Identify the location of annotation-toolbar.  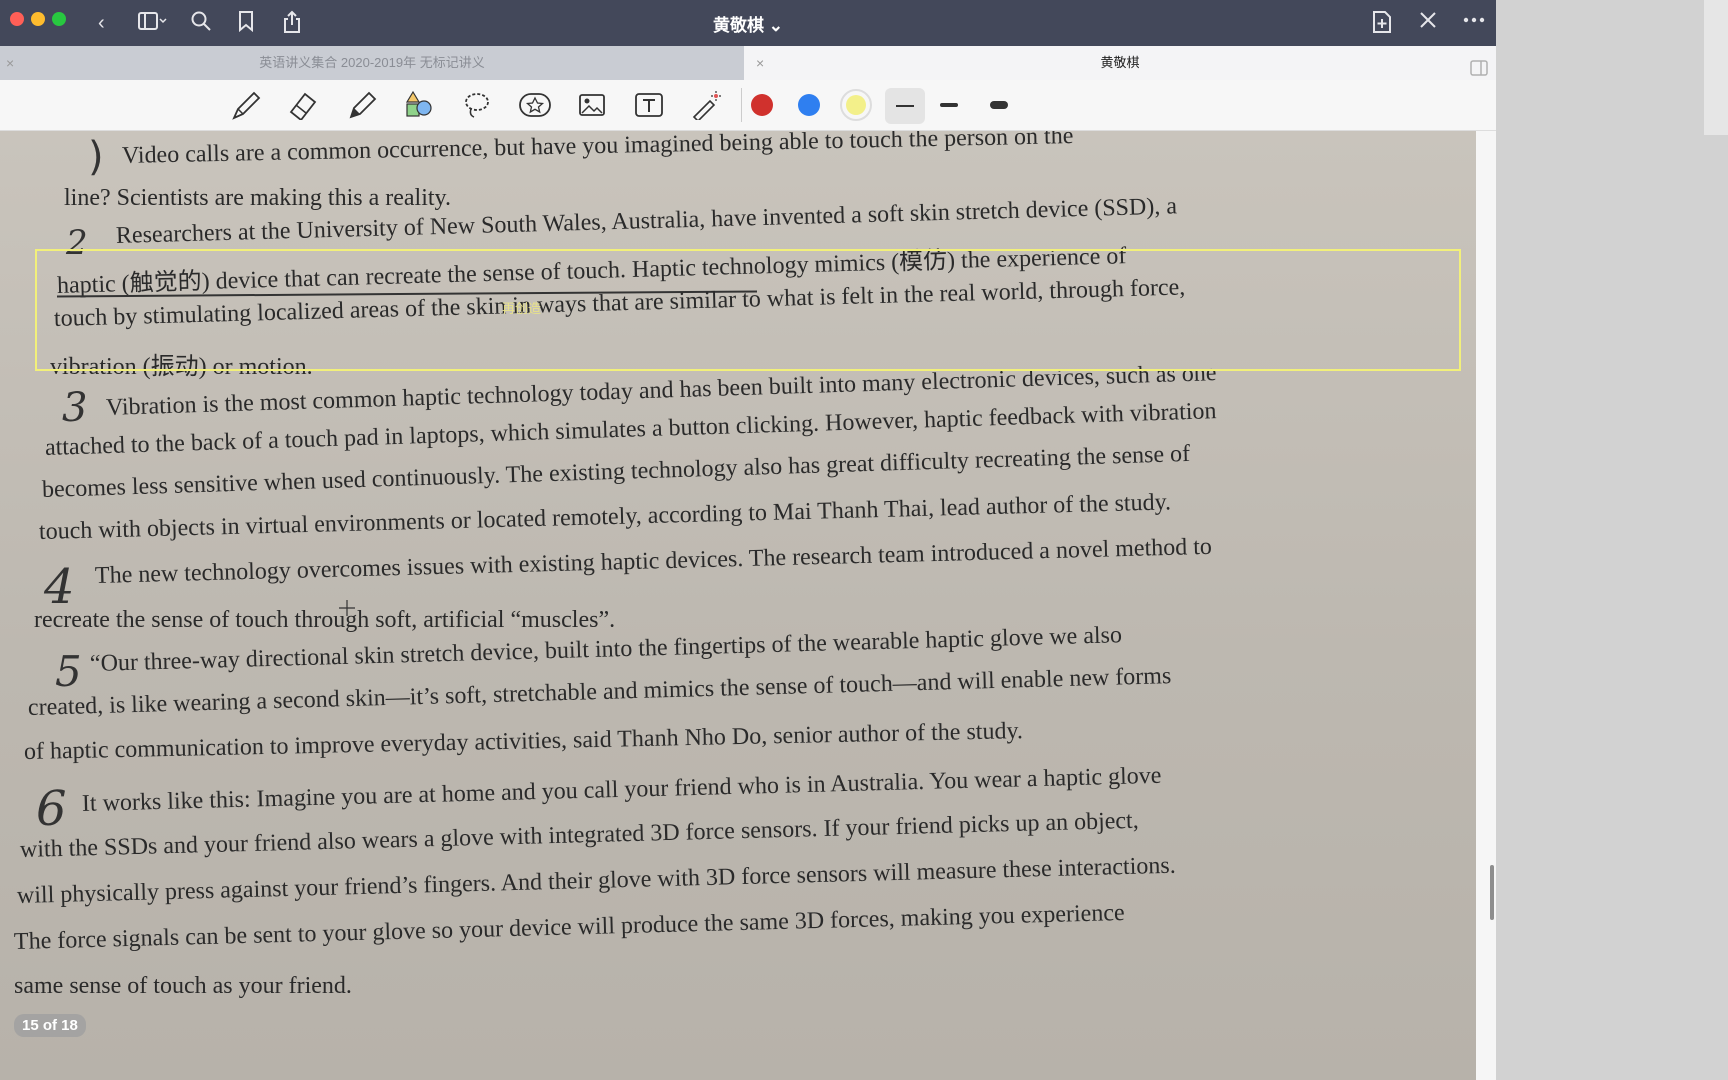
(748, 105).